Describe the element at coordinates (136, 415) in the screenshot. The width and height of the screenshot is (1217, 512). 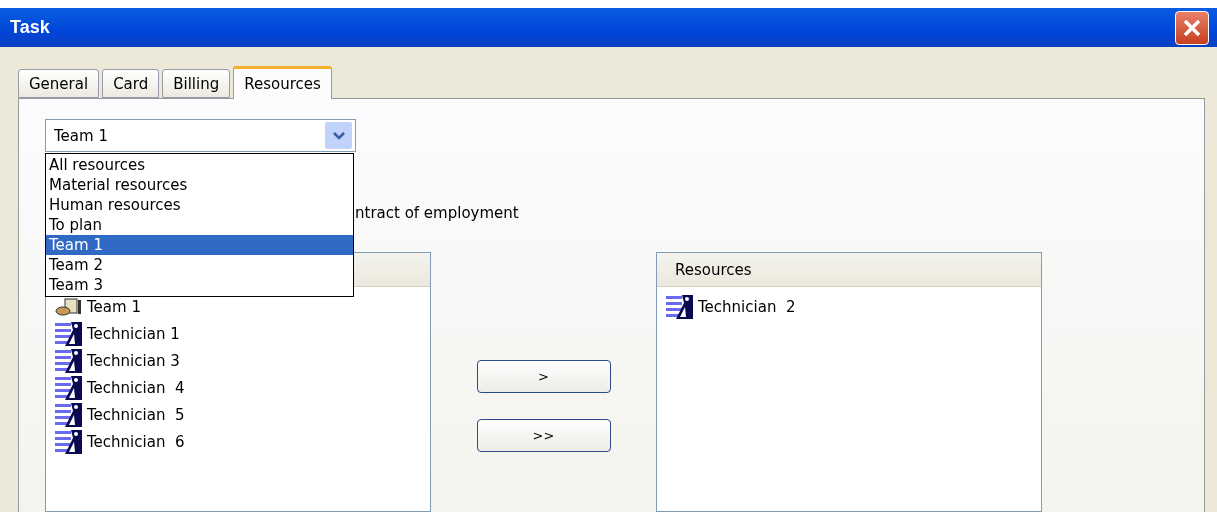
I see `list-item: Technician 5` at that location.